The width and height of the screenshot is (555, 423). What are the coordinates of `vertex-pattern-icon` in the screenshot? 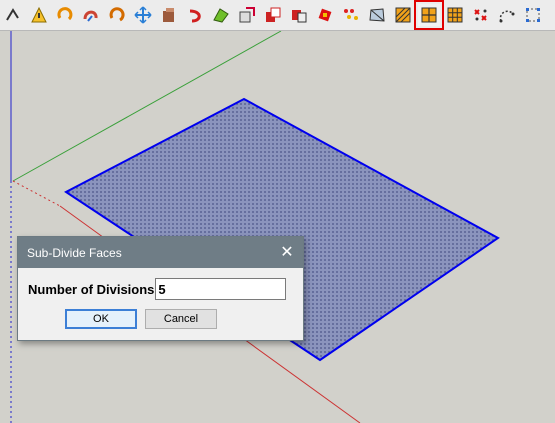 It's located at (351, 15).